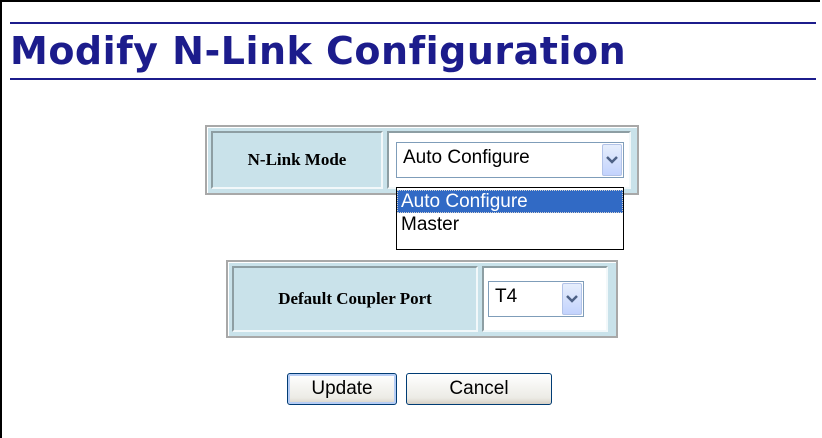  What do you see at coordinates (536, 299) in the screenshot?
I see `coupler-port-select: T4` at bounding box center [536, 299].